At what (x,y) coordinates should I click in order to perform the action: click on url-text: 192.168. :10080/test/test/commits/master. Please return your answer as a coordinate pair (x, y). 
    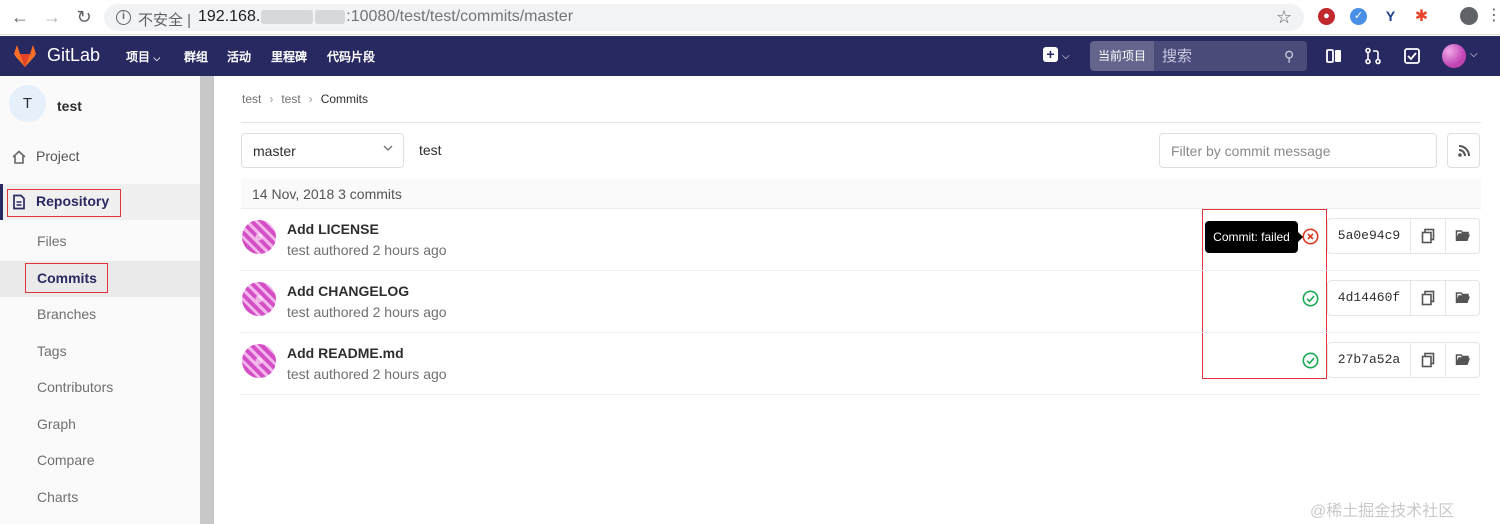
    Looking at the image, I should click on (385, 17).